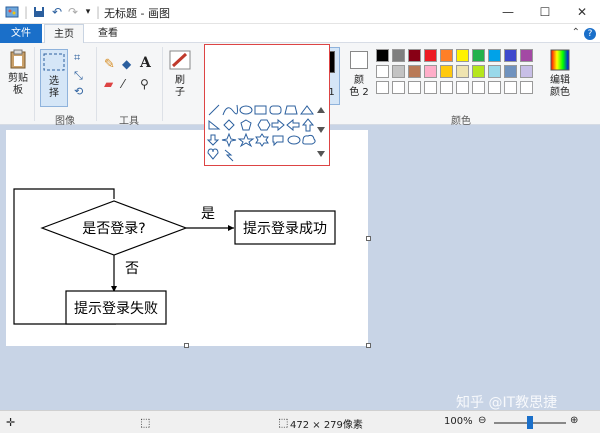 The image size is (600, 433). What do you see at coordinates (359, 80) in the screenshot?
I see `color2-label-line1: 颜` at bounding box center [359, 80].